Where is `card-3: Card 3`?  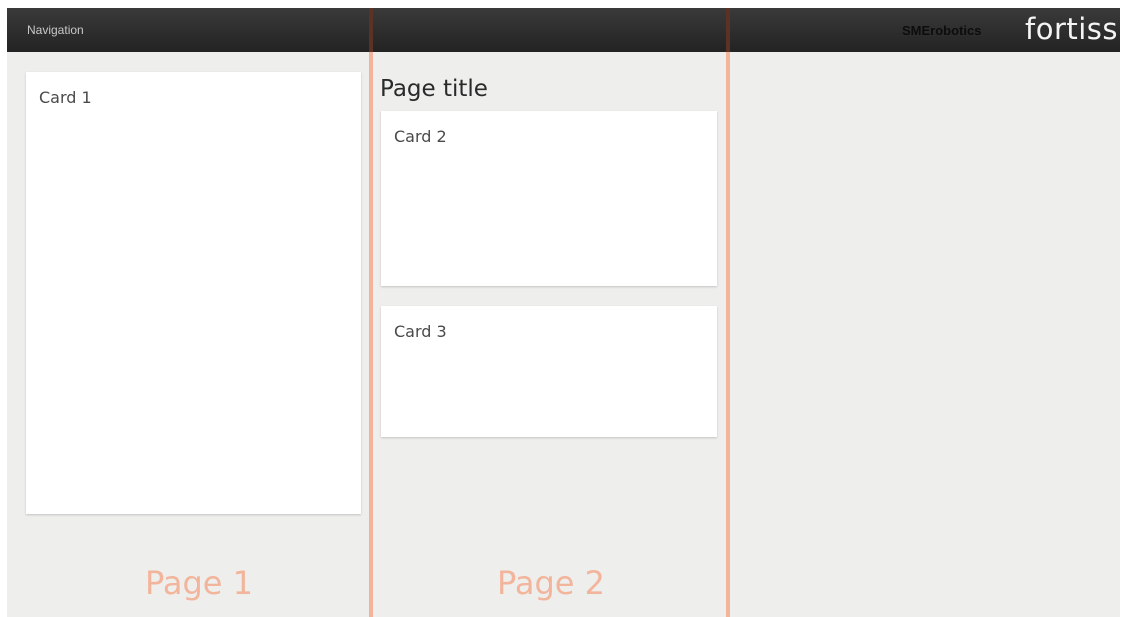 card-3: Card 3 is located at coordinates (549, 371).